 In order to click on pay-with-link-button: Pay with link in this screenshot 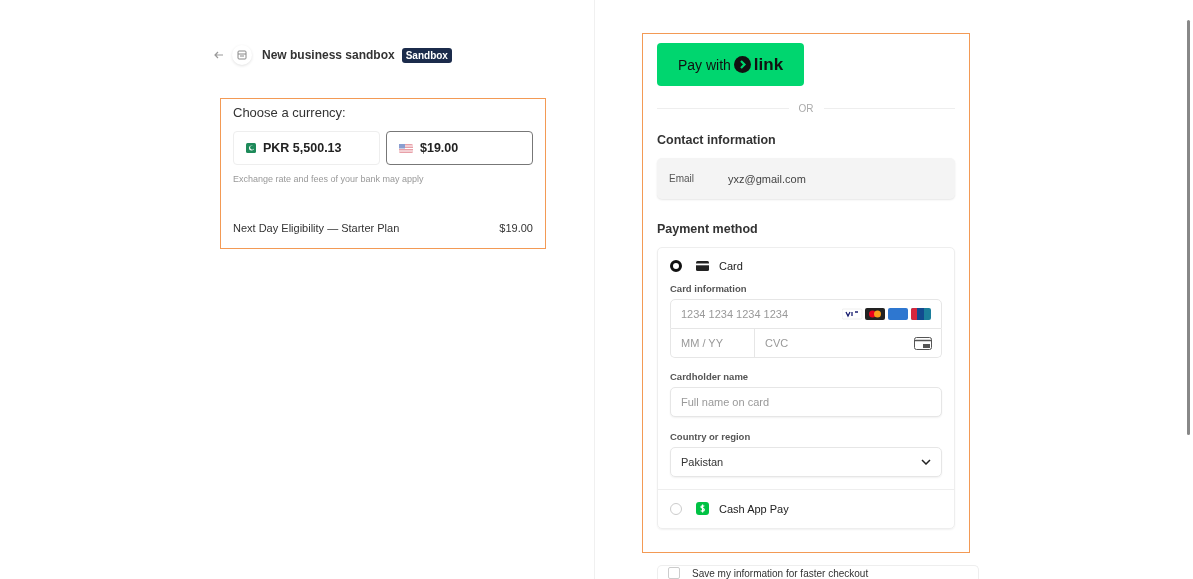, I will do `click(730, 64)`.